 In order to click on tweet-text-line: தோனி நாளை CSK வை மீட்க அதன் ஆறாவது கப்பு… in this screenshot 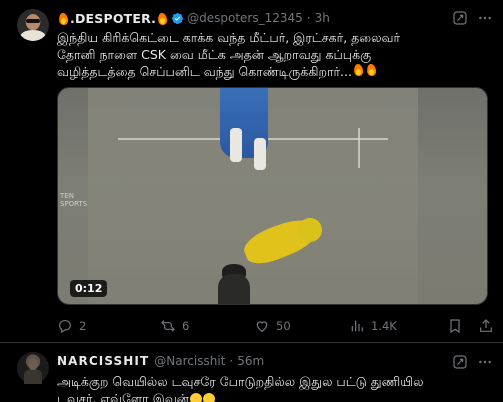, I will do `click(214, 54)`.